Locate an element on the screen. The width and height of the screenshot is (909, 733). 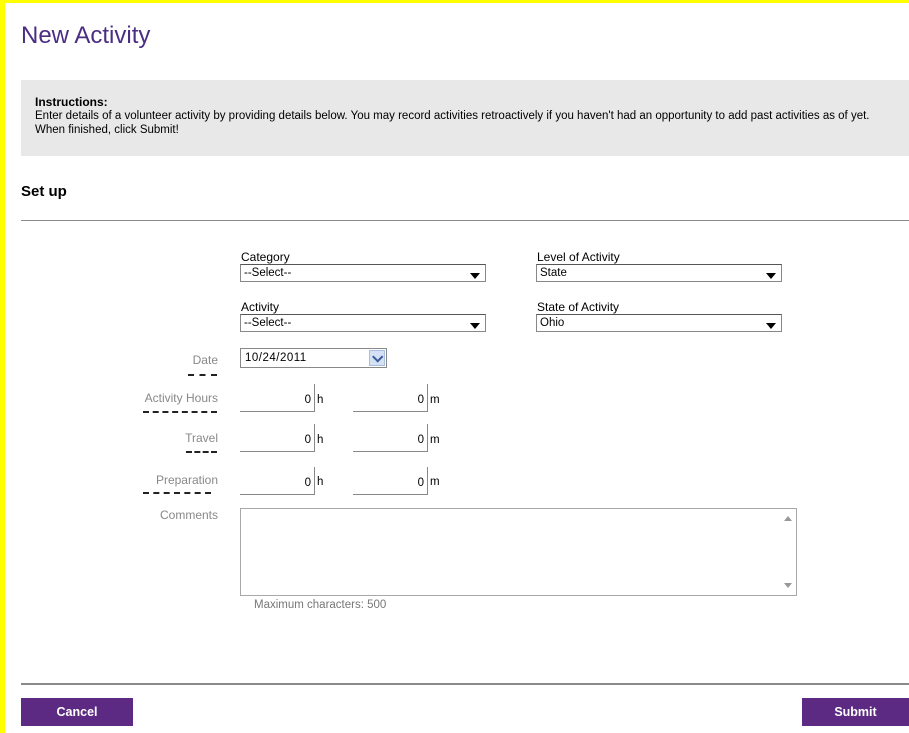
arrow-up-icon is located at coordinates (788, 518).